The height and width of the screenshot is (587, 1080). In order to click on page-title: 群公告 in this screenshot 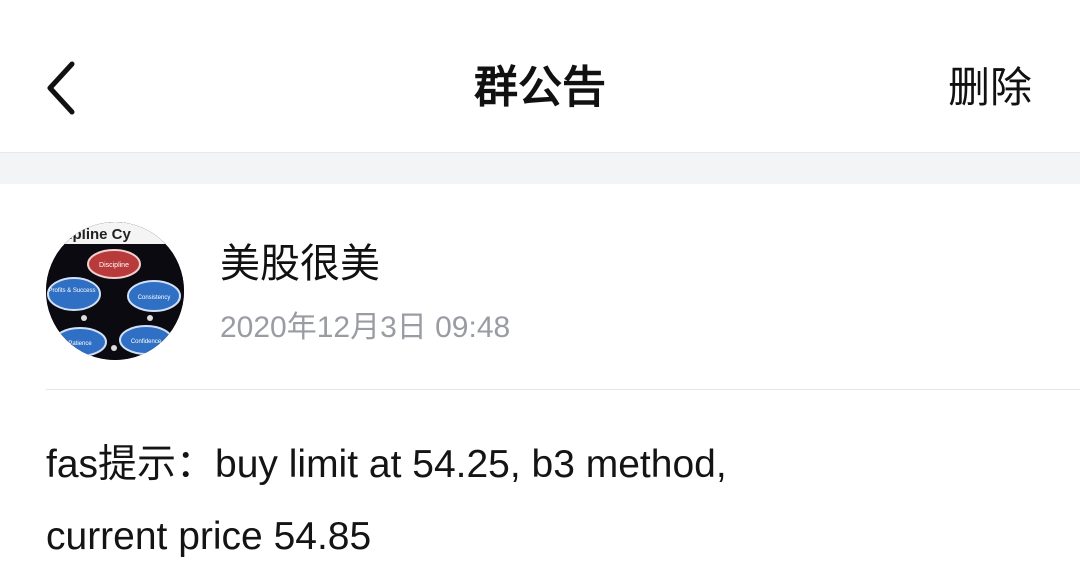, I will do `click(540, 87)`.